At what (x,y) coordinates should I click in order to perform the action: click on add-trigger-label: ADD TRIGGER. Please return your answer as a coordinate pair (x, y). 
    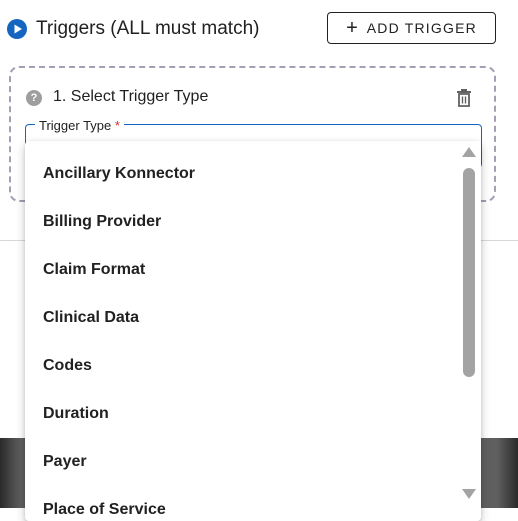
    Looking at the image, I should click on (421, 28).